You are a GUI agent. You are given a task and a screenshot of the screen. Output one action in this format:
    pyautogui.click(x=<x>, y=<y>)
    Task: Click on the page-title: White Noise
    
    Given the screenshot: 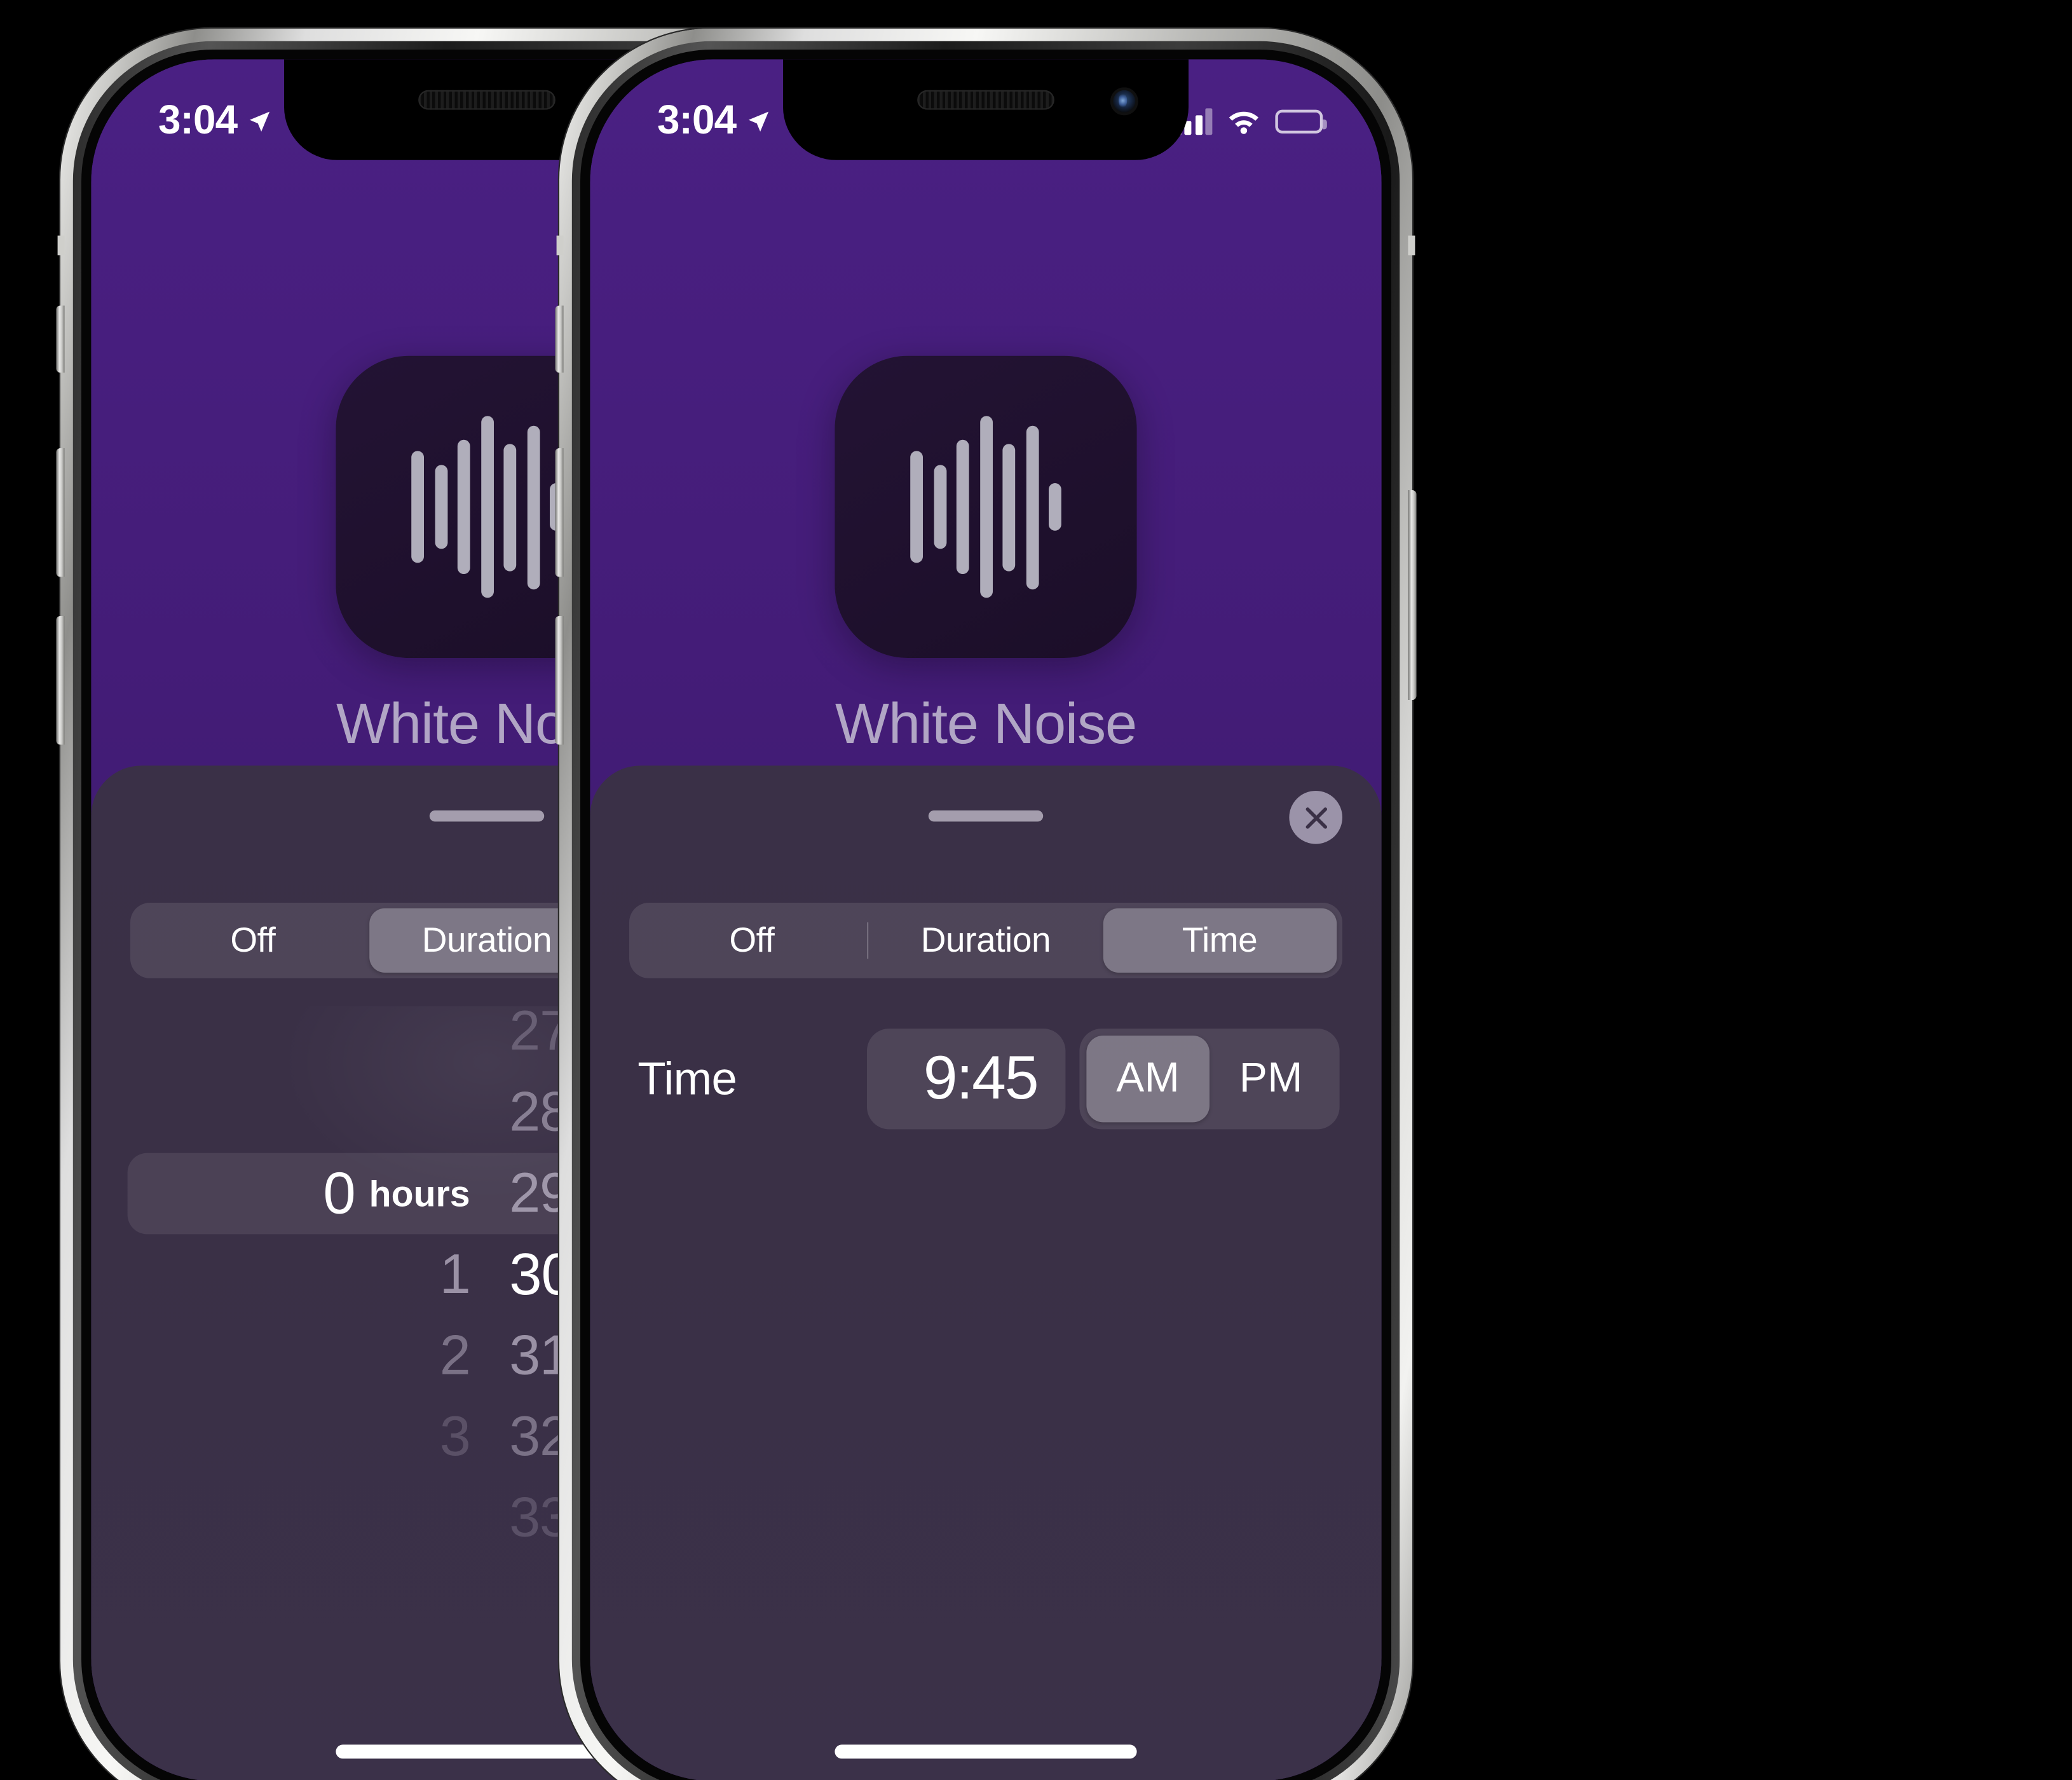 What is the action you would take?
    pyautogui.click(x=986, y=723)
    